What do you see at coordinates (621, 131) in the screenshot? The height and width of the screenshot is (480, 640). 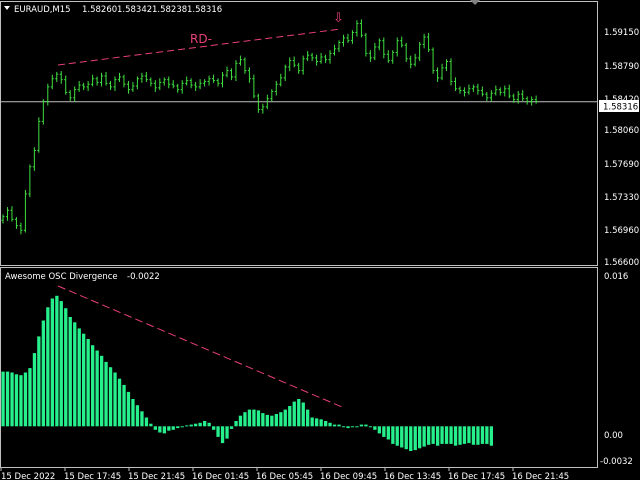 I see `price-tick-label: 1.58060` at bounding box center [621, 131].